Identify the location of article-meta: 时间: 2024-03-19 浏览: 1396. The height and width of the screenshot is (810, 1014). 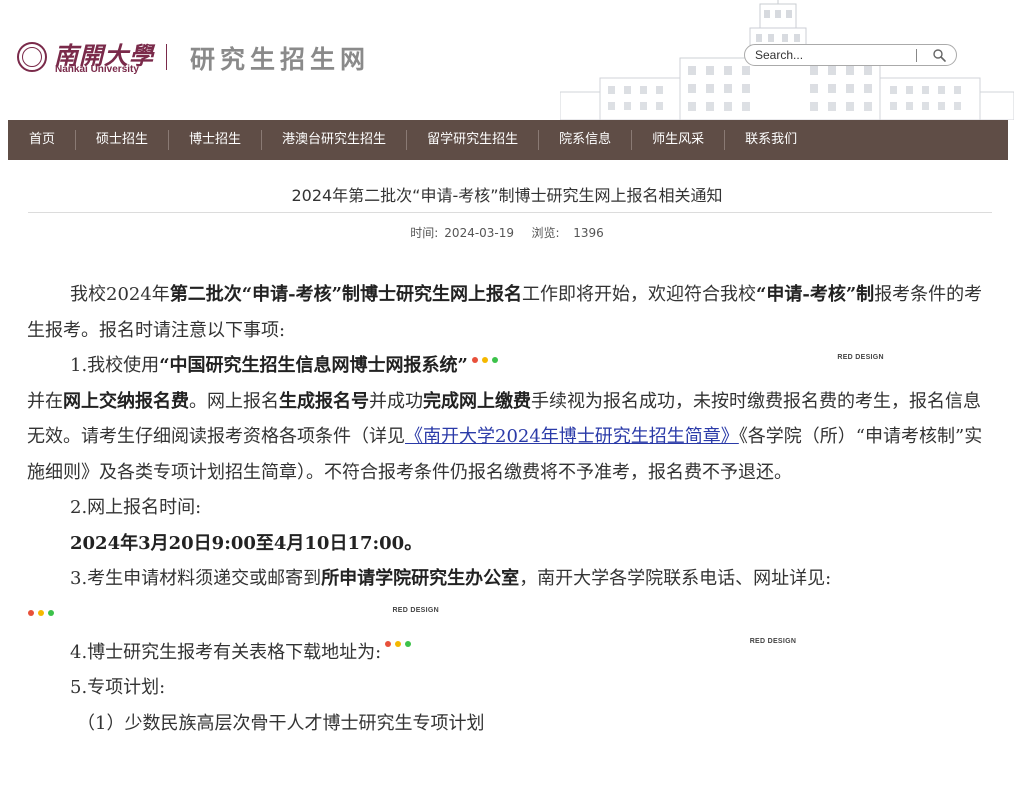
(507, 232).